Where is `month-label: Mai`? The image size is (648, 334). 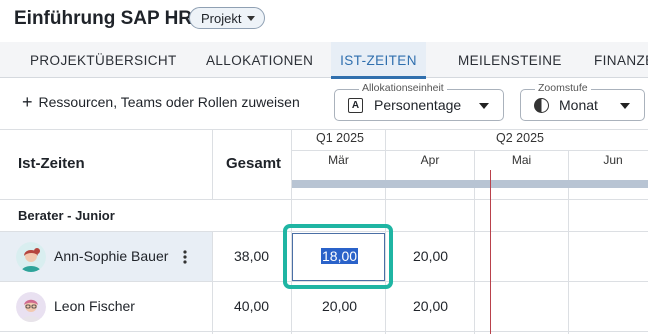 month-label: Mai is located at coordinates (521, 160).